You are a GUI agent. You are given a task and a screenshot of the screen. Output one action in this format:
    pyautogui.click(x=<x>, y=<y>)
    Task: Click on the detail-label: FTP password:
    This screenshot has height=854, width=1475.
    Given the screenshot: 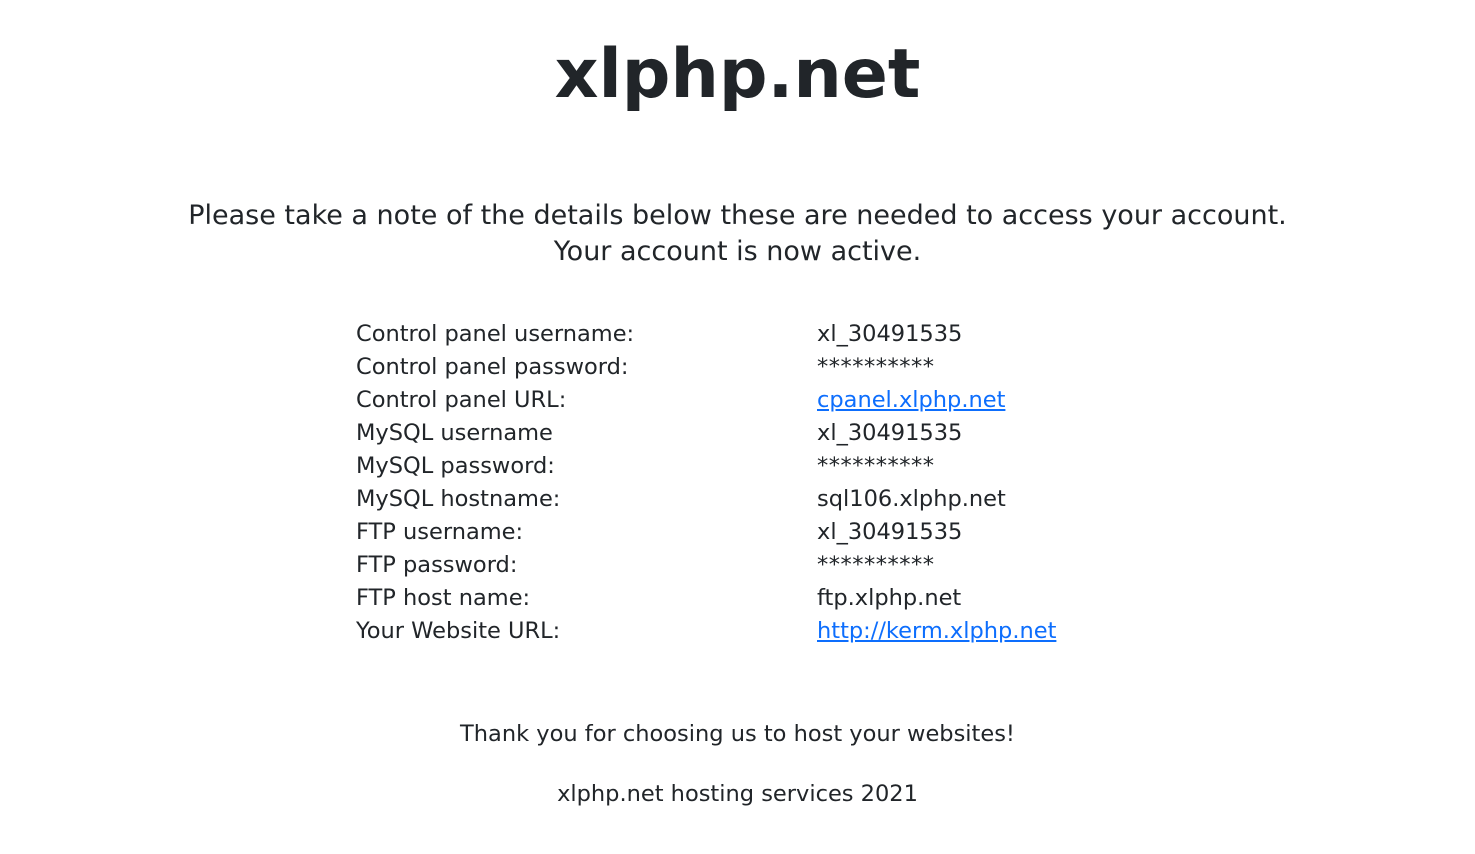 What is the action you would take?
    pyautogui.click(x=437, y=565)
    